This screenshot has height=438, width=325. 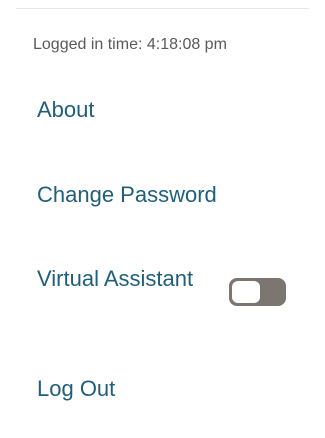 What do you see at coordinates (76, 389) in the screenshot?
I see `log-out-link: Log Out` at bounding box center [76, 389].